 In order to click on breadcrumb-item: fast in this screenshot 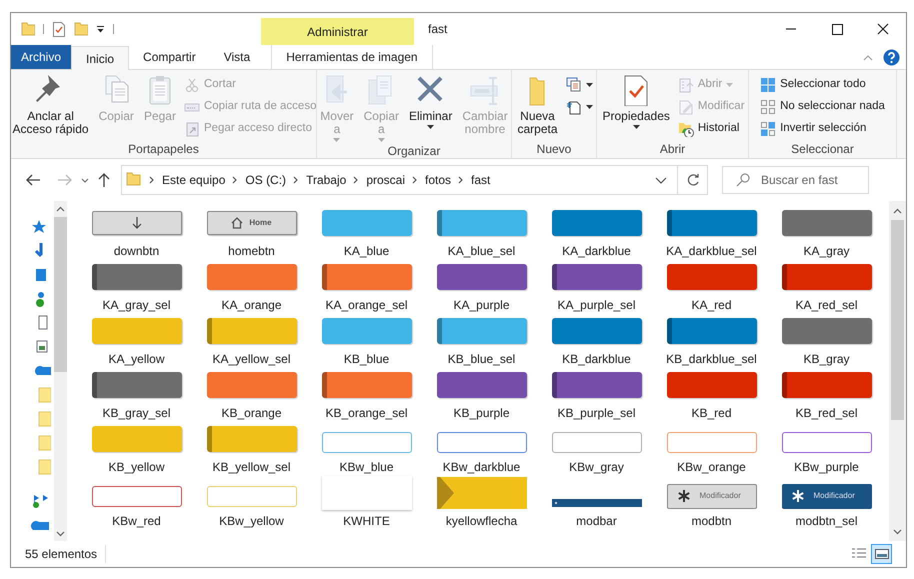, I will do `click(480, 180)`.